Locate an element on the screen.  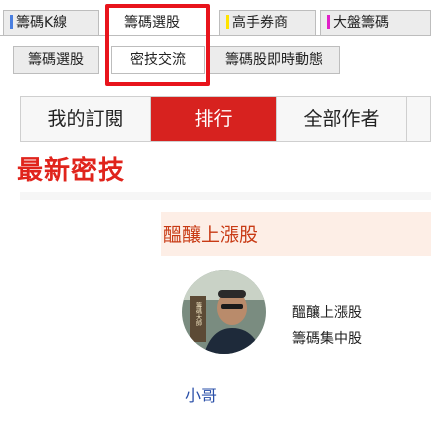
card-header: 醞釀上漲股 is located at coordinates (296, 234).